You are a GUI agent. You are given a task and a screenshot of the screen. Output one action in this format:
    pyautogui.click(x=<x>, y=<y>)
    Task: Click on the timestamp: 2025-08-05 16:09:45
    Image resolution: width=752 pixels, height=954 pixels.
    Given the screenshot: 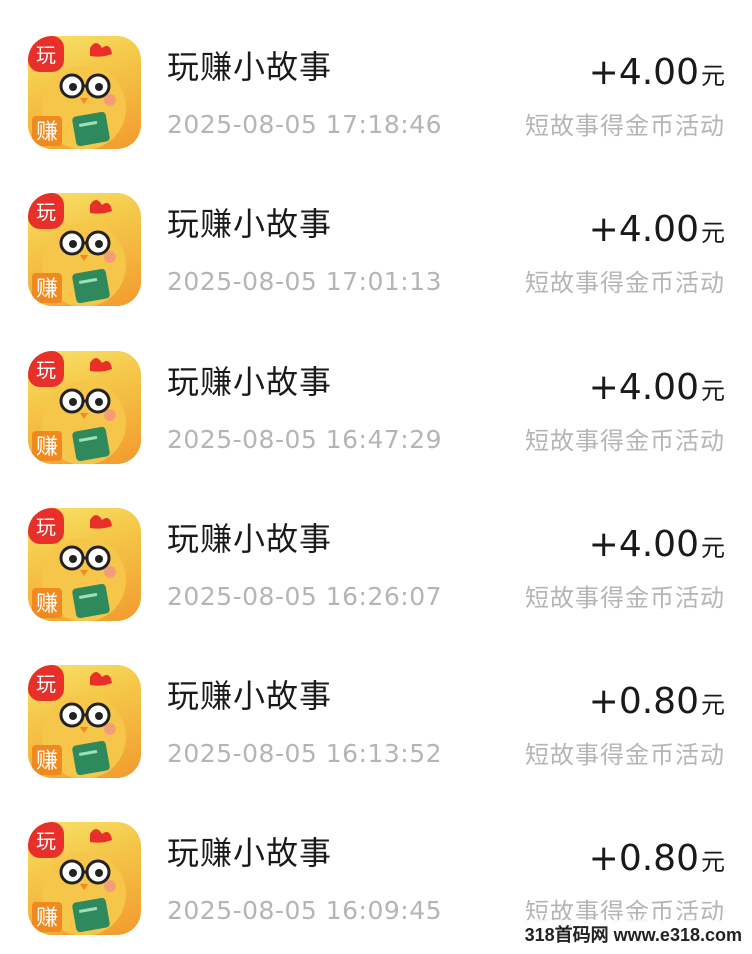 What is the action you would take?
    pyautogui.click(x=305, y=910)
    